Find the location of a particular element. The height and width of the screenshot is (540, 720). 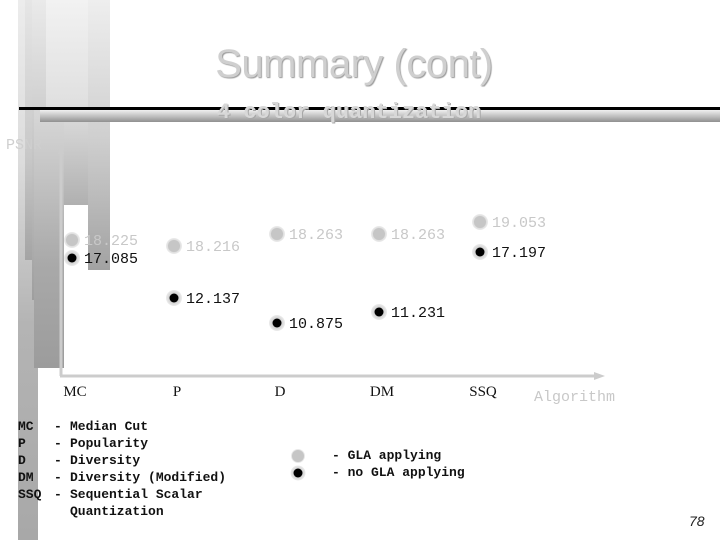

x-tick-label: P is located at coordinates (177, 392).